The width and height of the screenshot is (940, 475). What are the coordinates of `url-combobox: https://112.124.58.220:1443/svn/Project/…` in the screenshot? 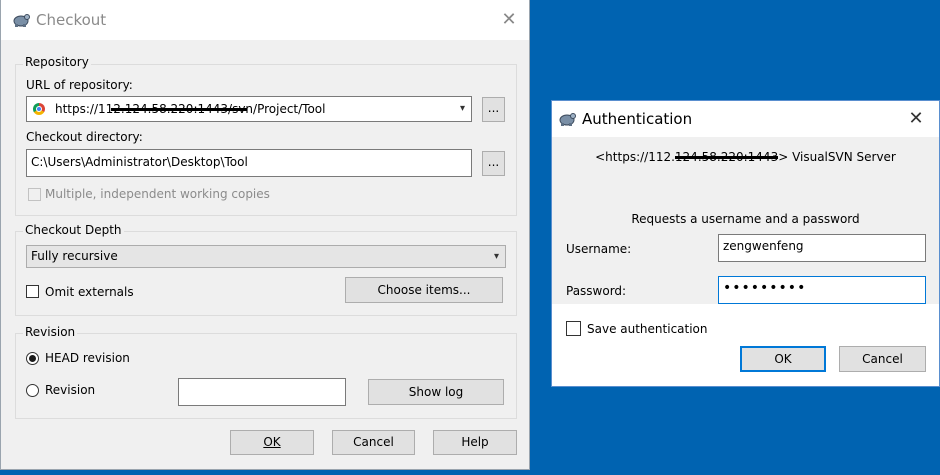 It's located at (249, 109).